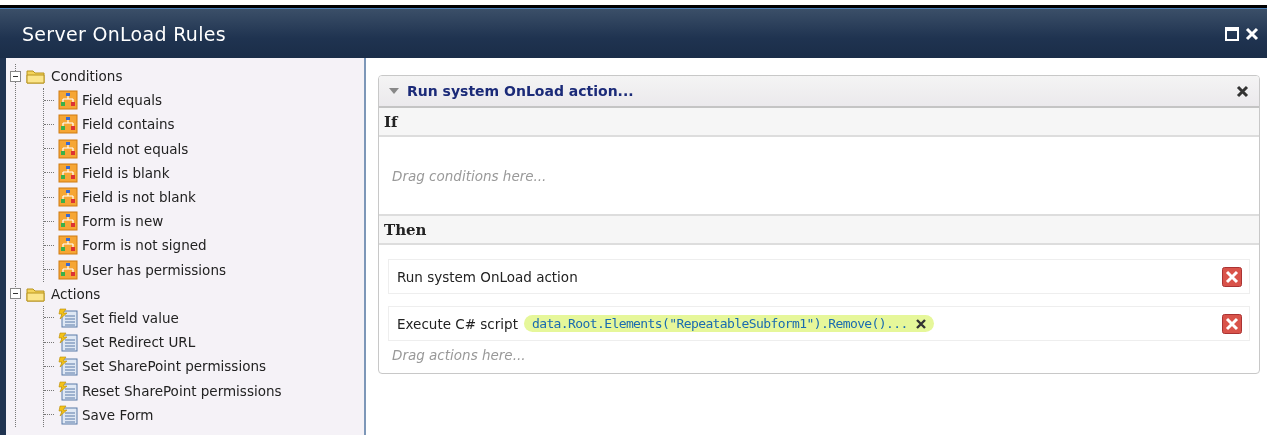  I want to click on close-icon, so click(1242, 91).